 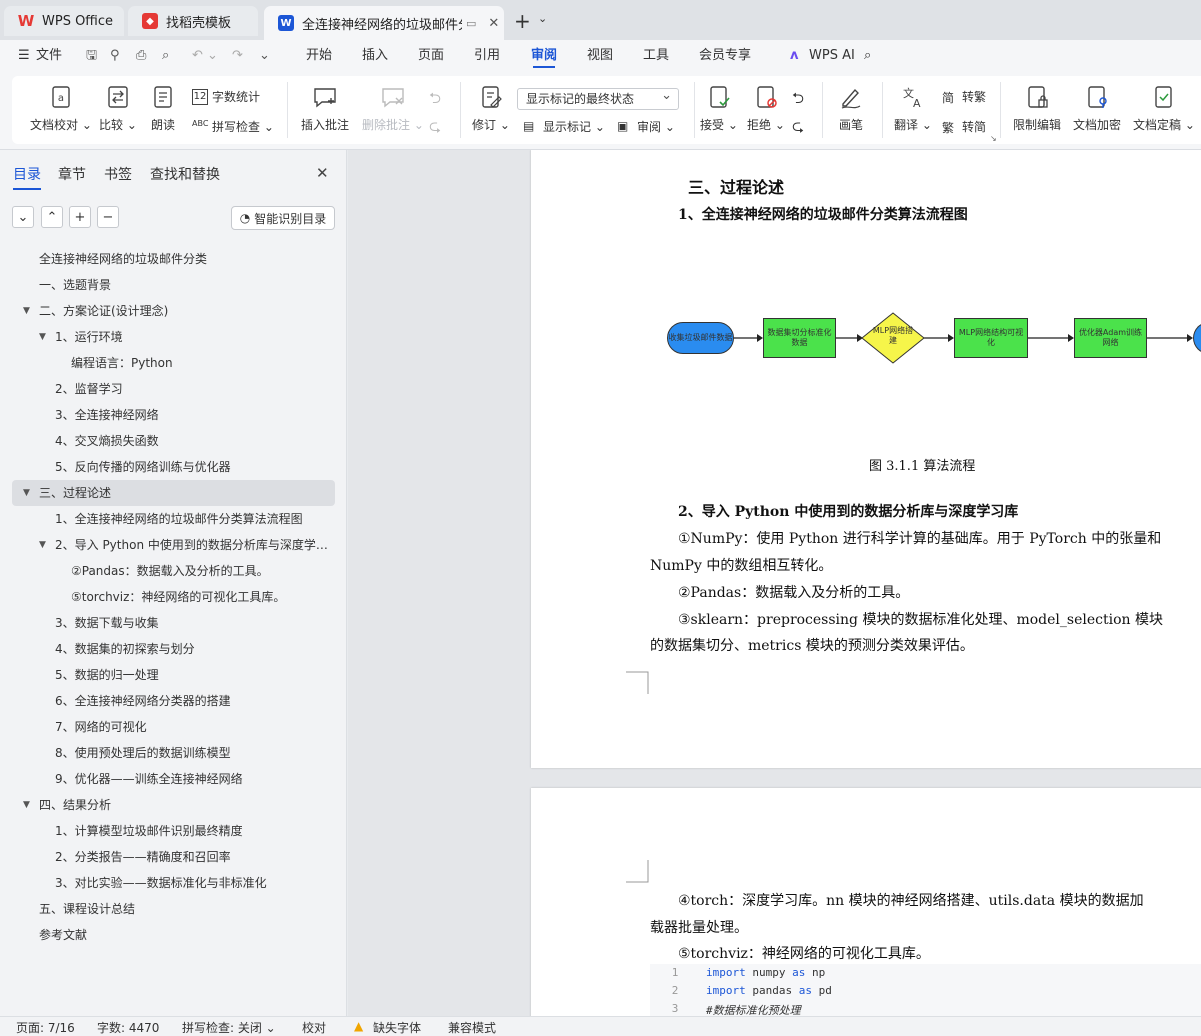 I want to click on save-icon: 🖫, so click(x=91, y=56).